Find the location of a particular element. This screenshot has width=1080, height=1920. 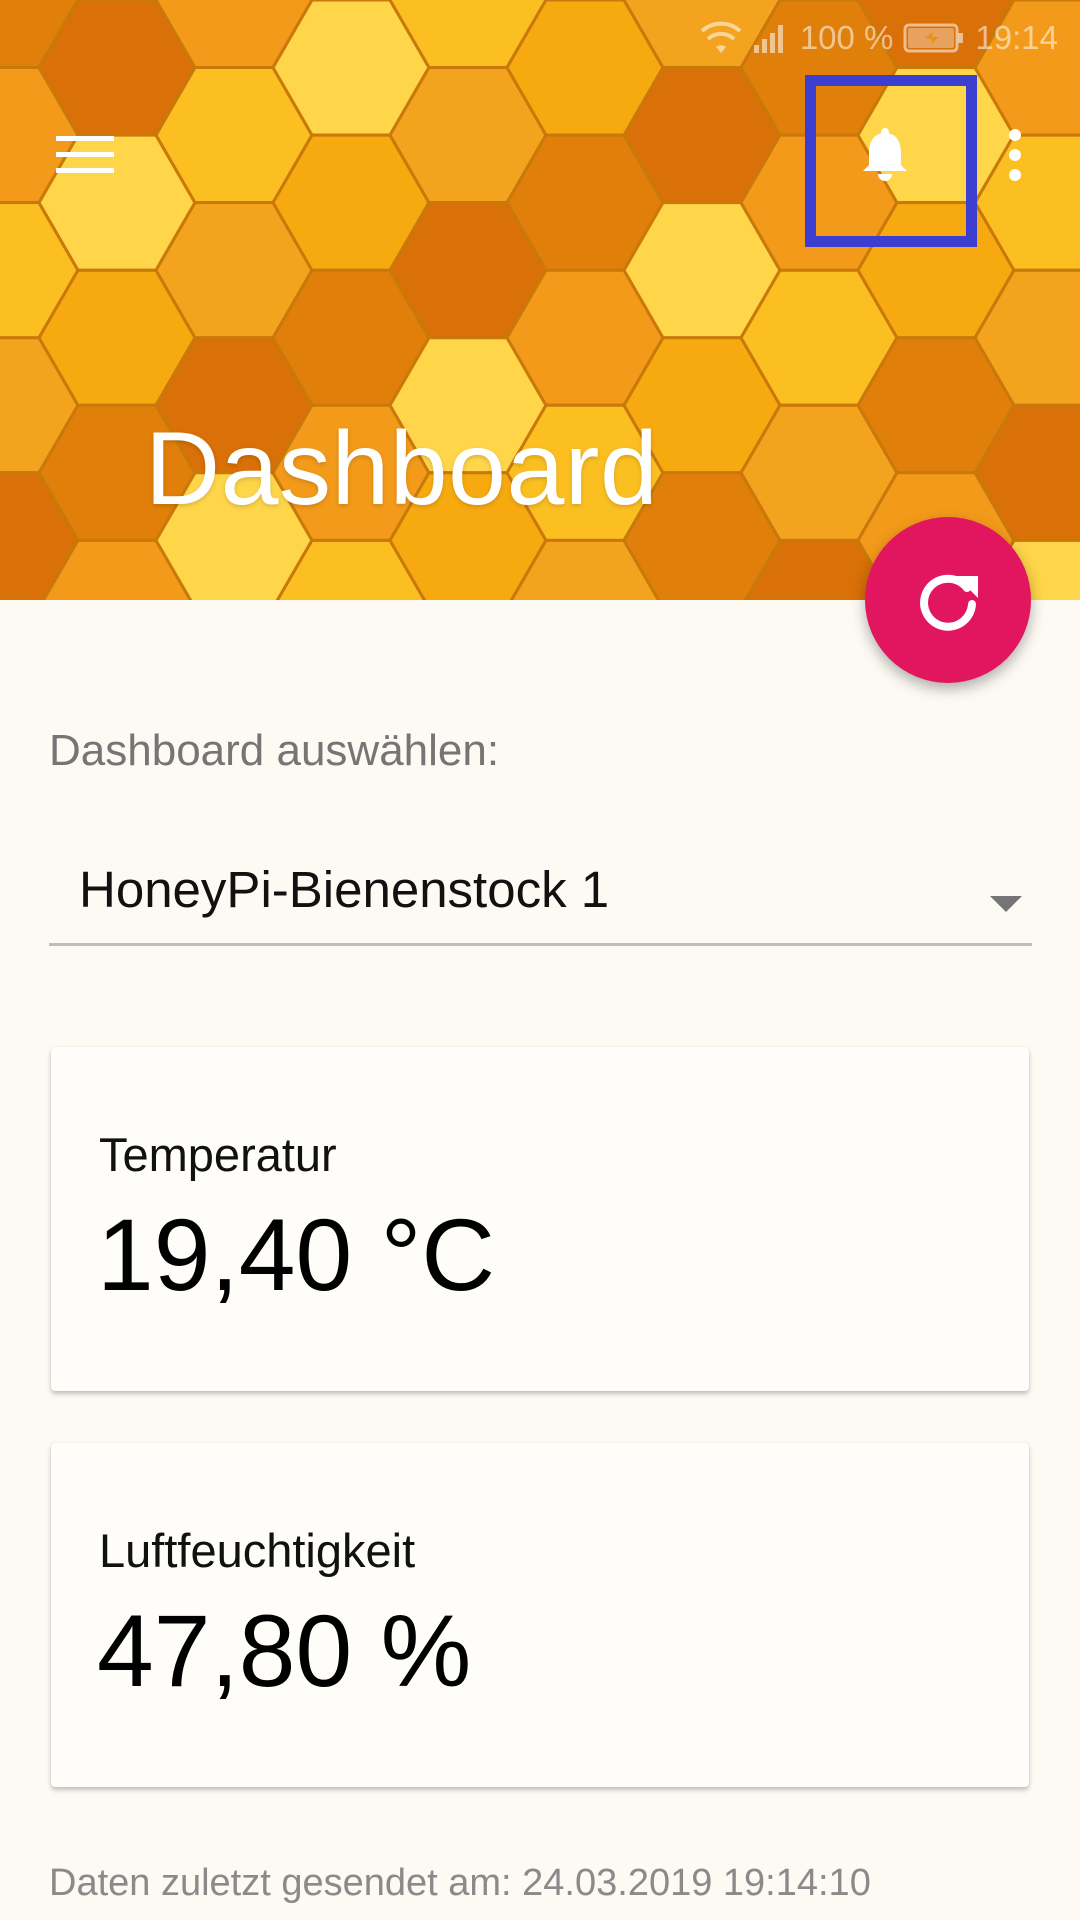

temperature-label: Temperatur is located at coordinates (218, 1154).